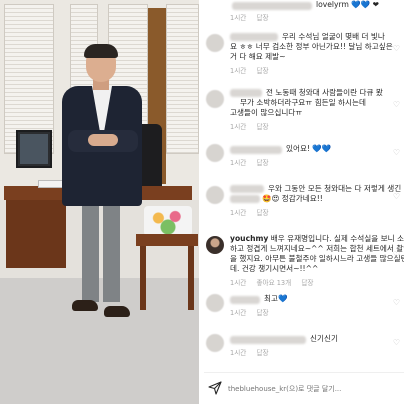 The image size is (404, 404). Describe the element at coordinates (309, 148) in the screenshot. I see `comment-text: 있어요! 💙💙` at that location.